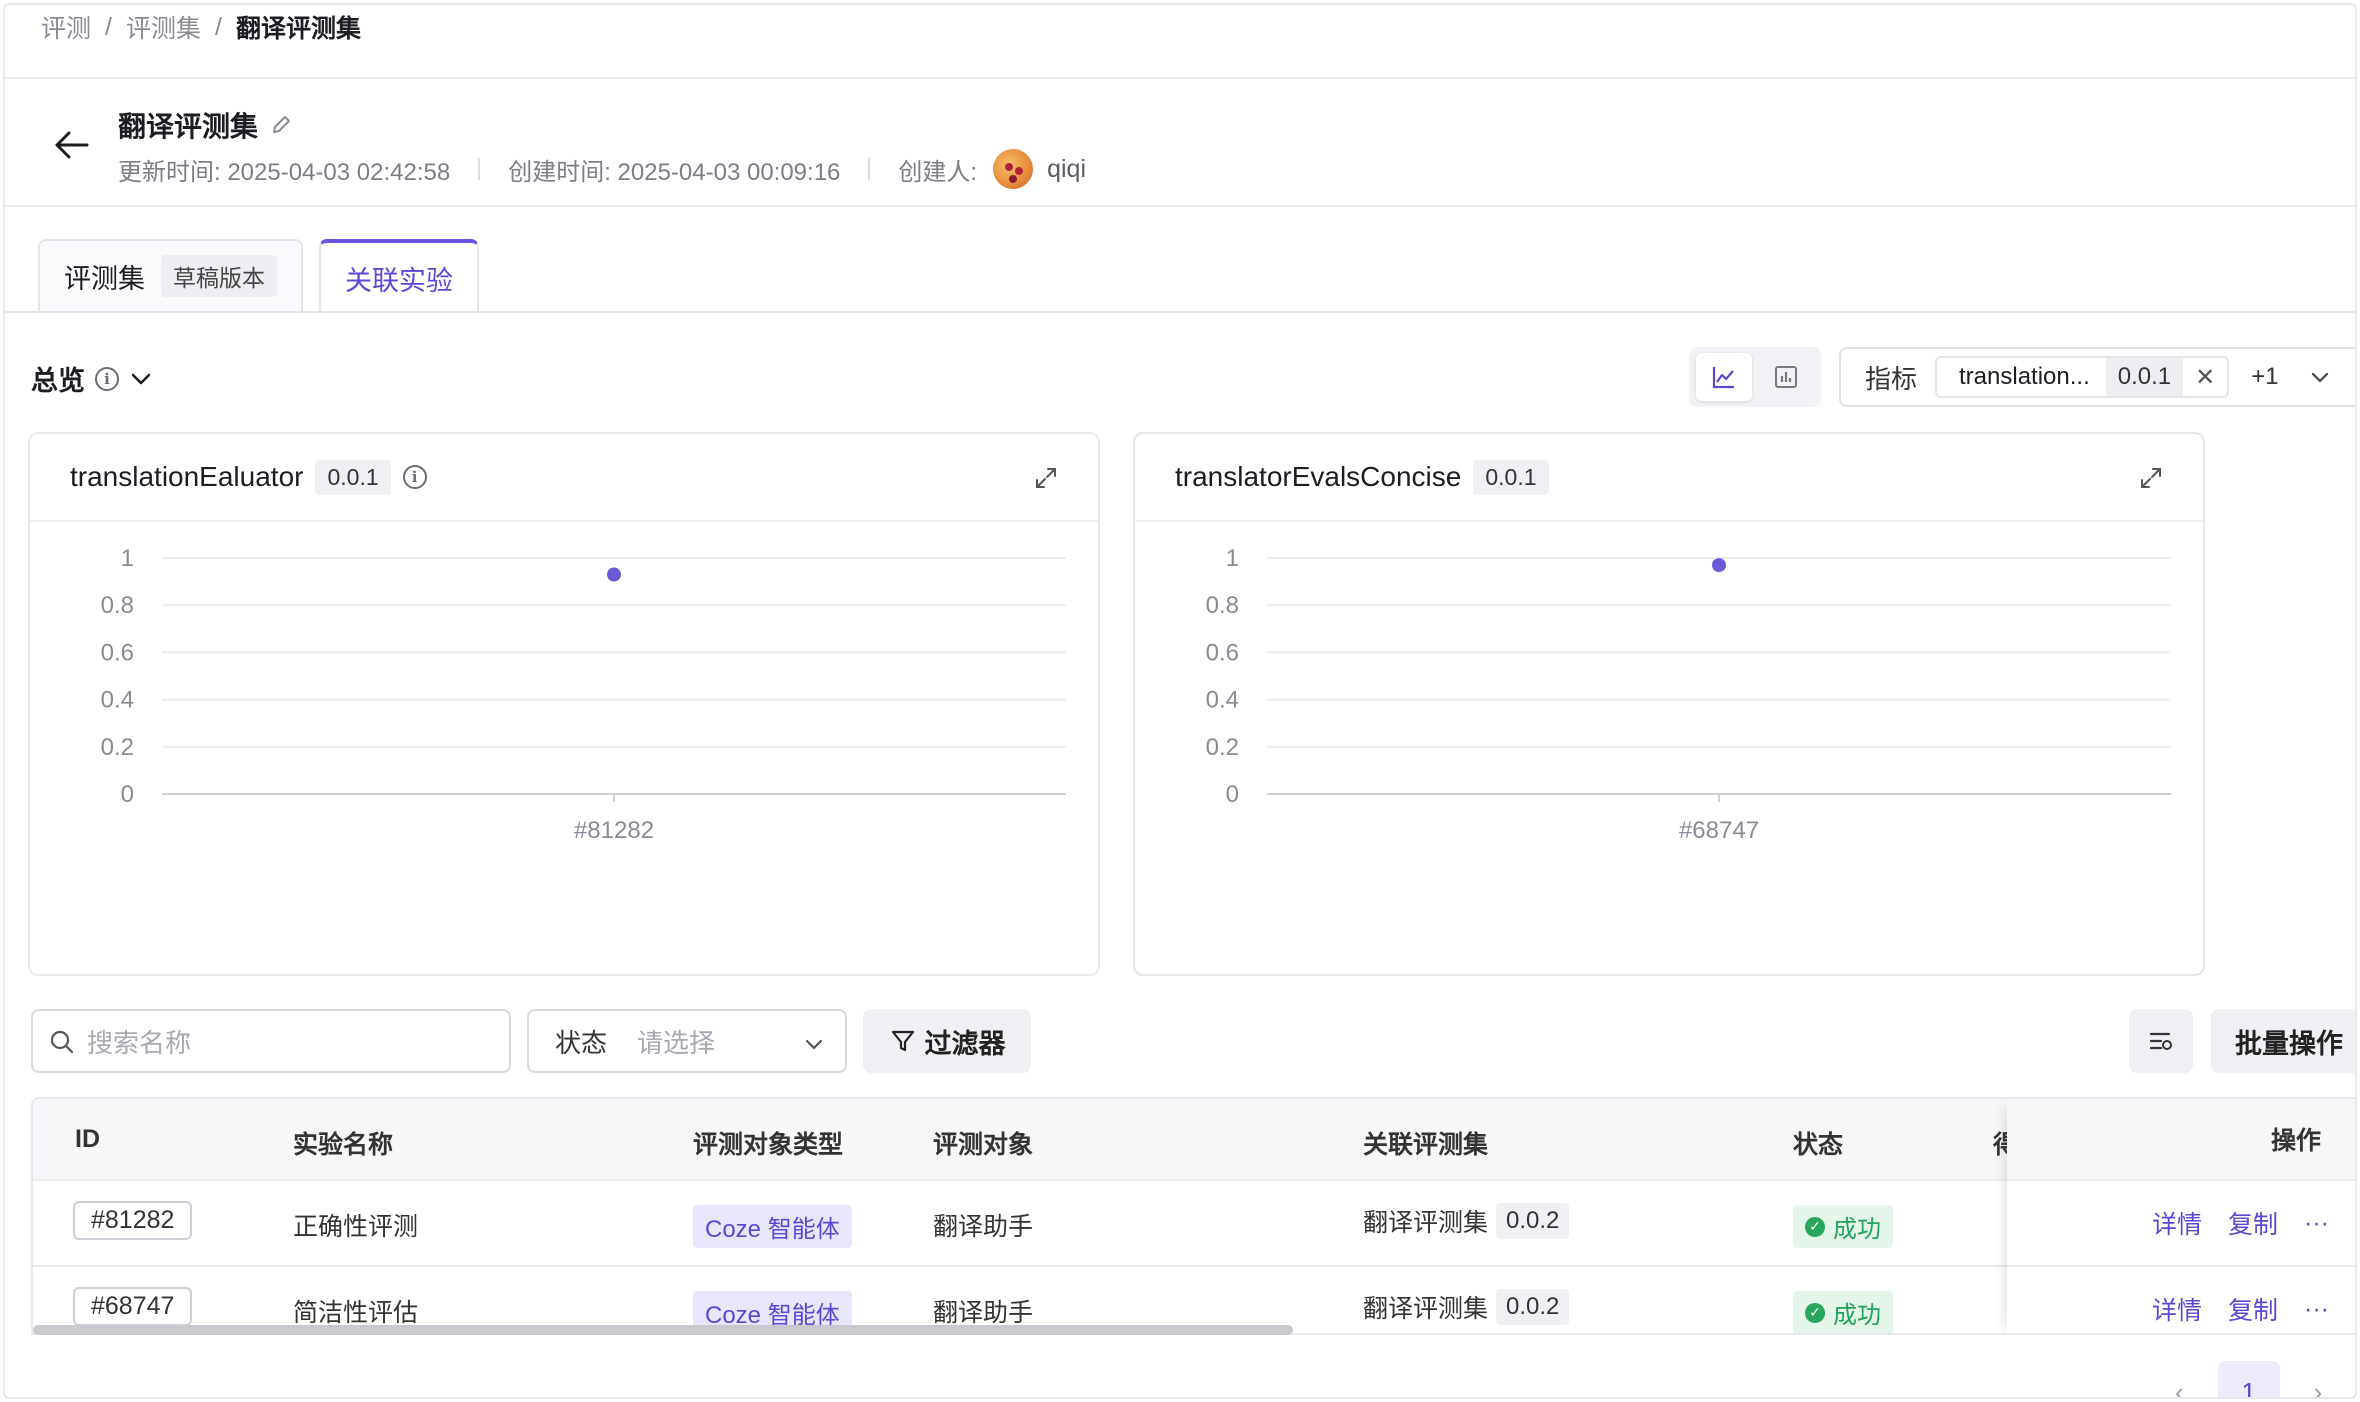  What do you see at coordinates (581, 1042) in the screenshot?
I see `status-label: 状态` at bounding box center [581, 1042].